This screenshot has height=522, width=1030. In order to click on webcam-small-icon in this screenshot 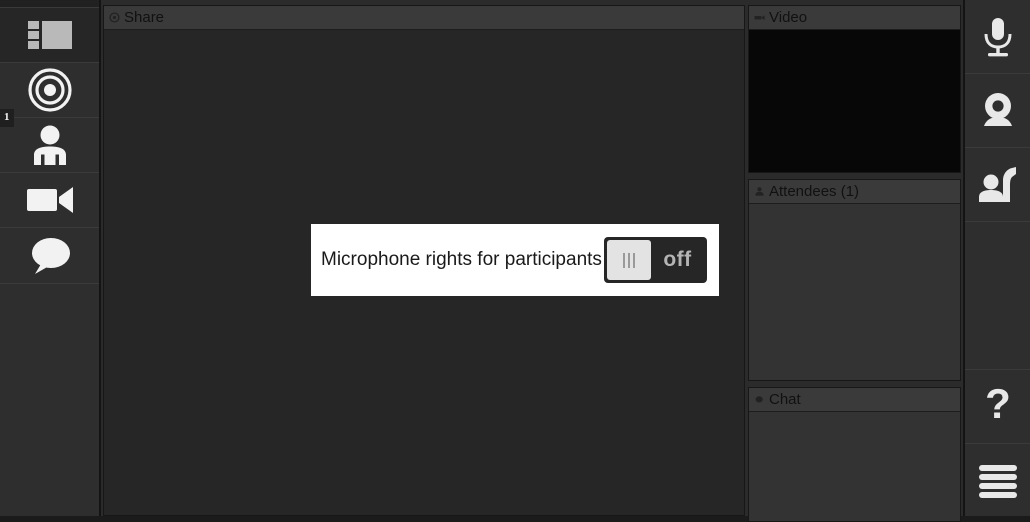, I will do `click(759, 17)`.